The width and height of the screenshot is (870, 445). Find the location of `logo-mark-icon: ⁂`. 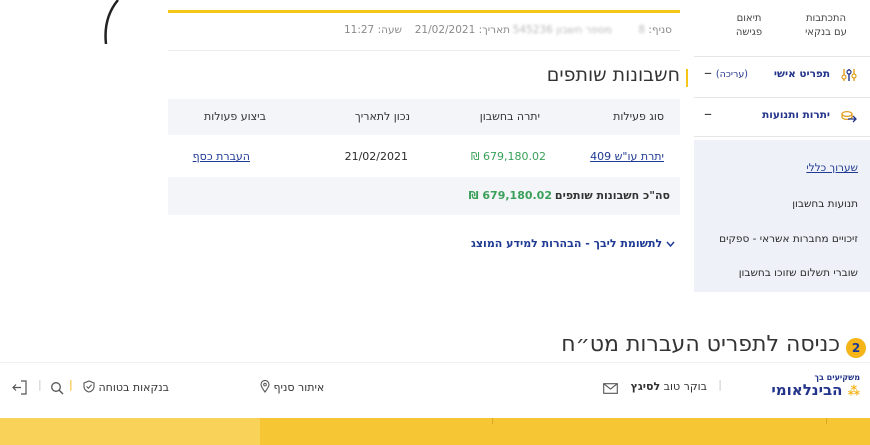

logo-mark-icon: ⁂ is located at coordinates (853, 391).